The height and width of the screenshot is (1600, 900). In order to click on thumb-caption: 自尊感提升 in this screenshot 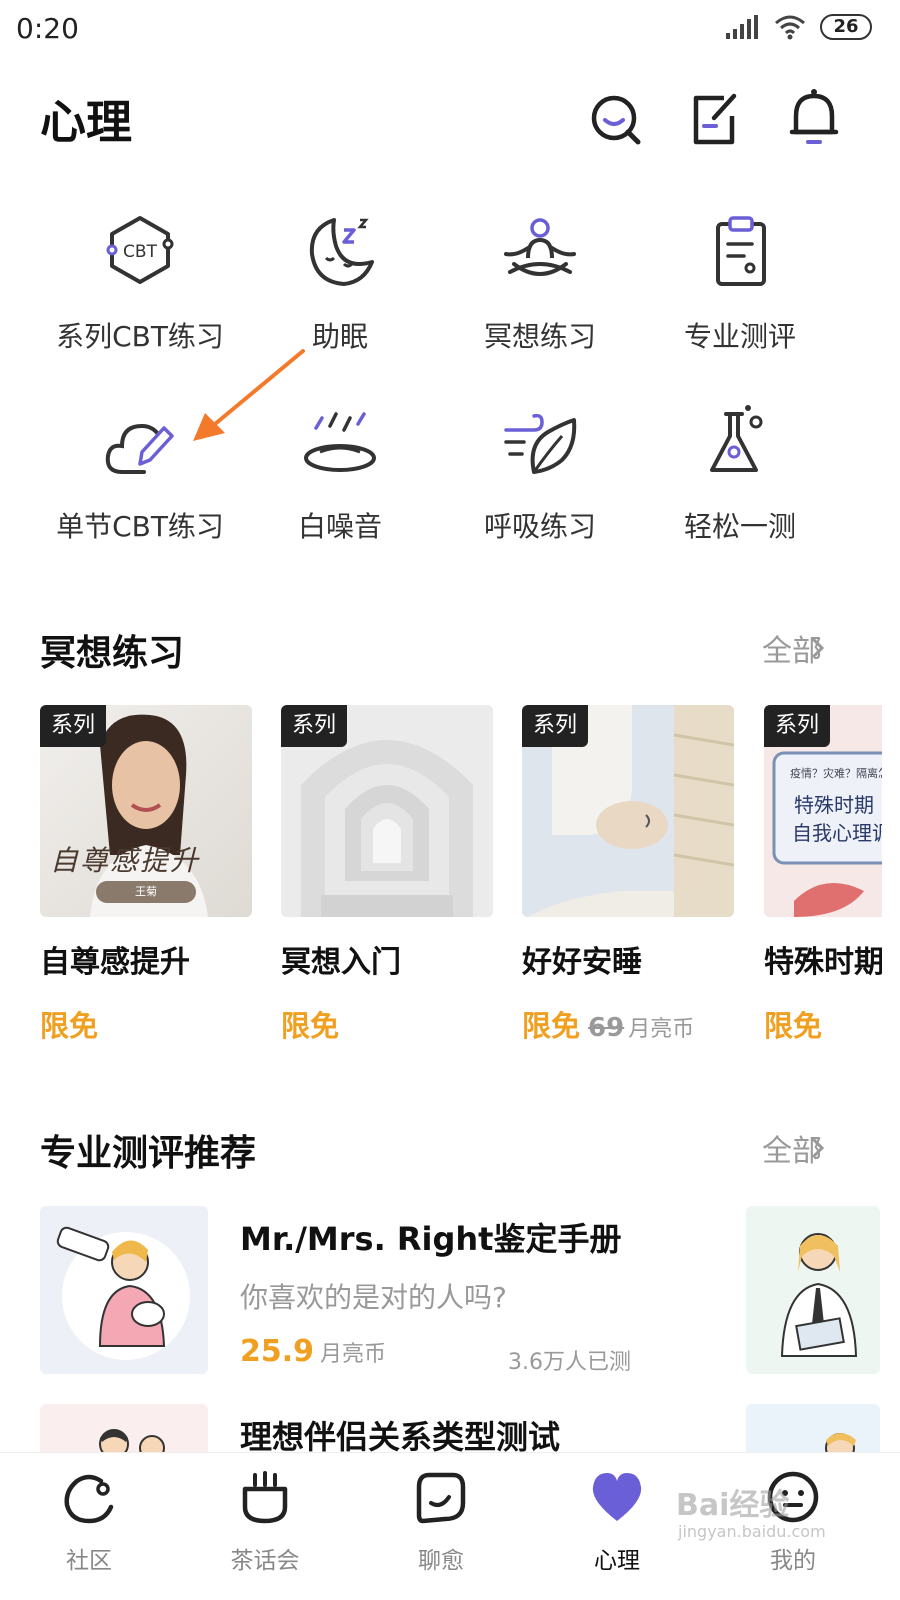, I will do `click(125, 860)`.